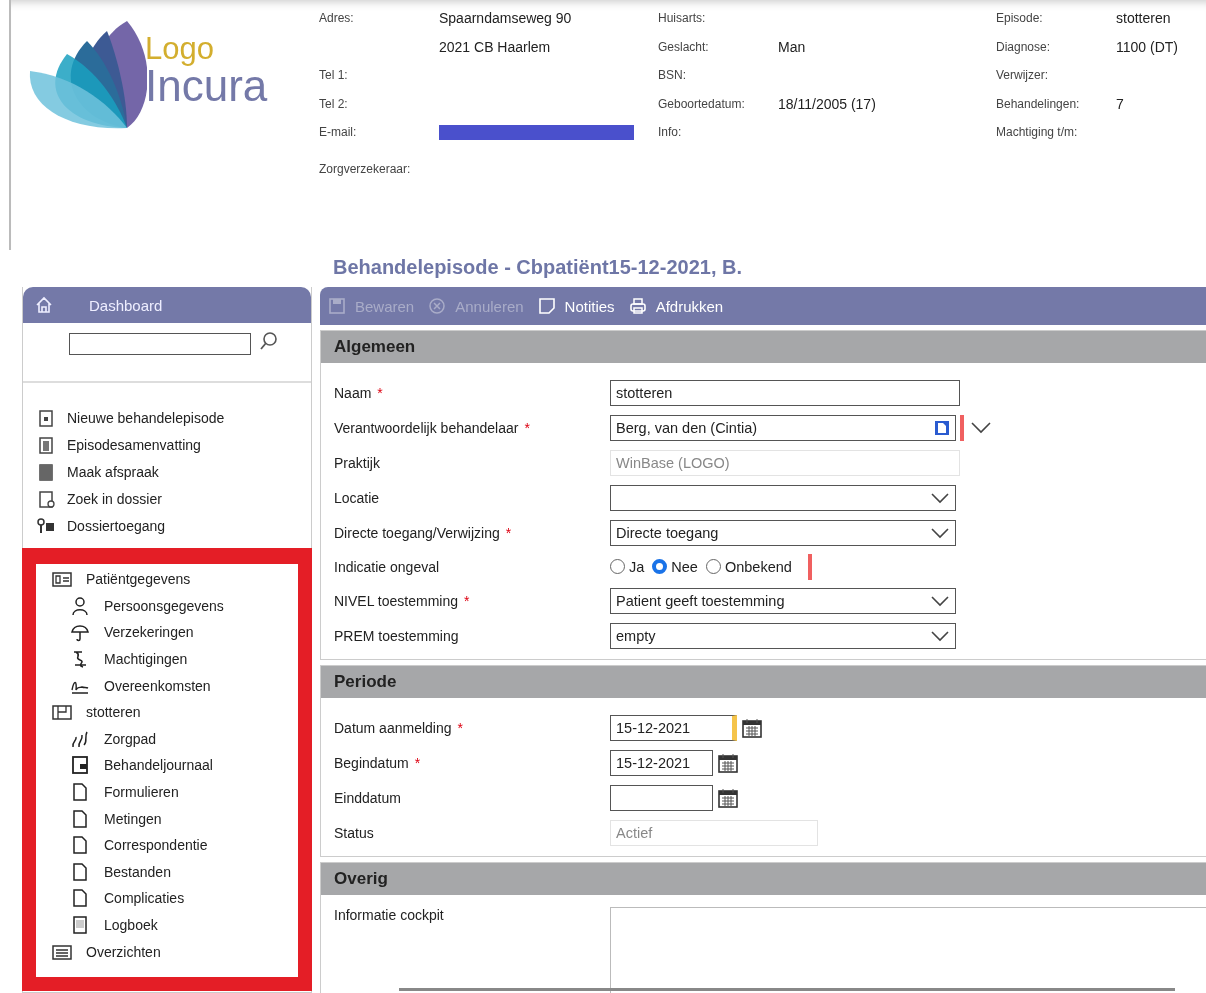 The height and width of the screenshot is (993, 1206). What do you see at coordinates (46, 444) in the screenshot?
I see `document-icon` at bounding box center [46, 444].